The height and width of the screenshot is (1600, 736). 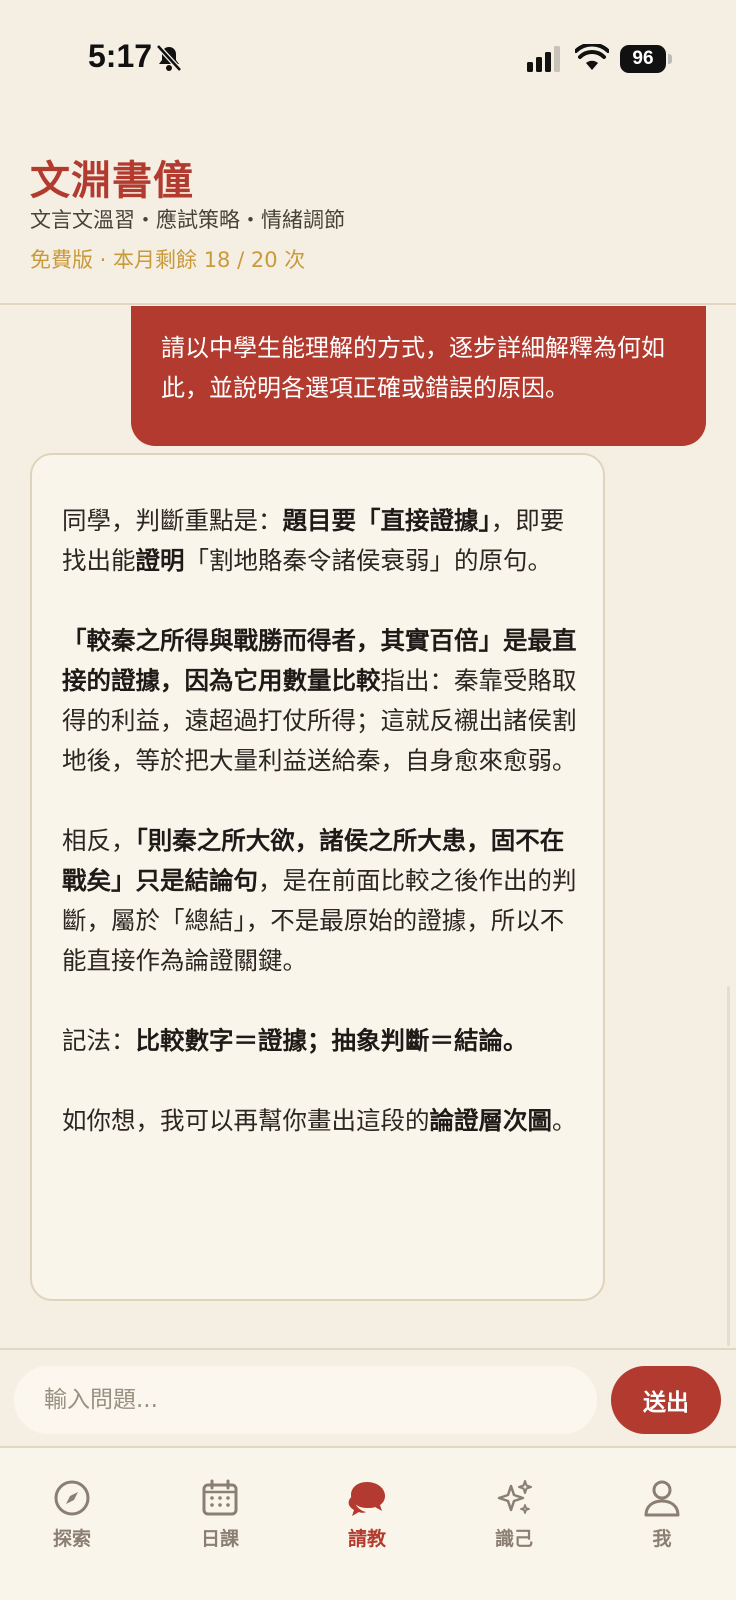 What do you see at coordinates (666, 1400) in the screenshot?
I see `send-button: 送出` at bounding box center [666, 1400].